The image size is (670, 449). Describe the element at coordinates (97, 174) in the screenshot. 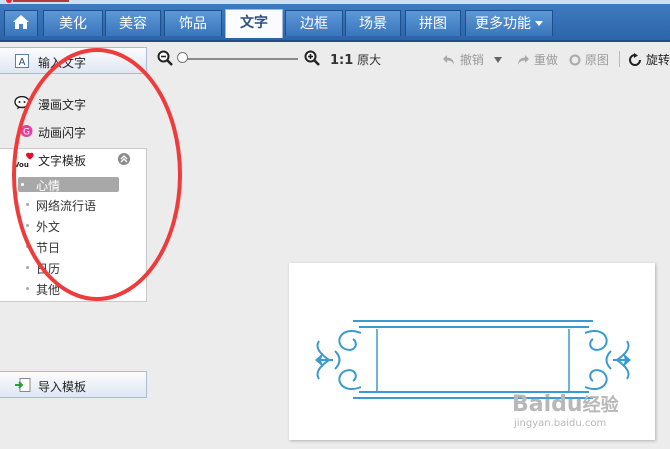

I see `red-annotation-circle` at that location.